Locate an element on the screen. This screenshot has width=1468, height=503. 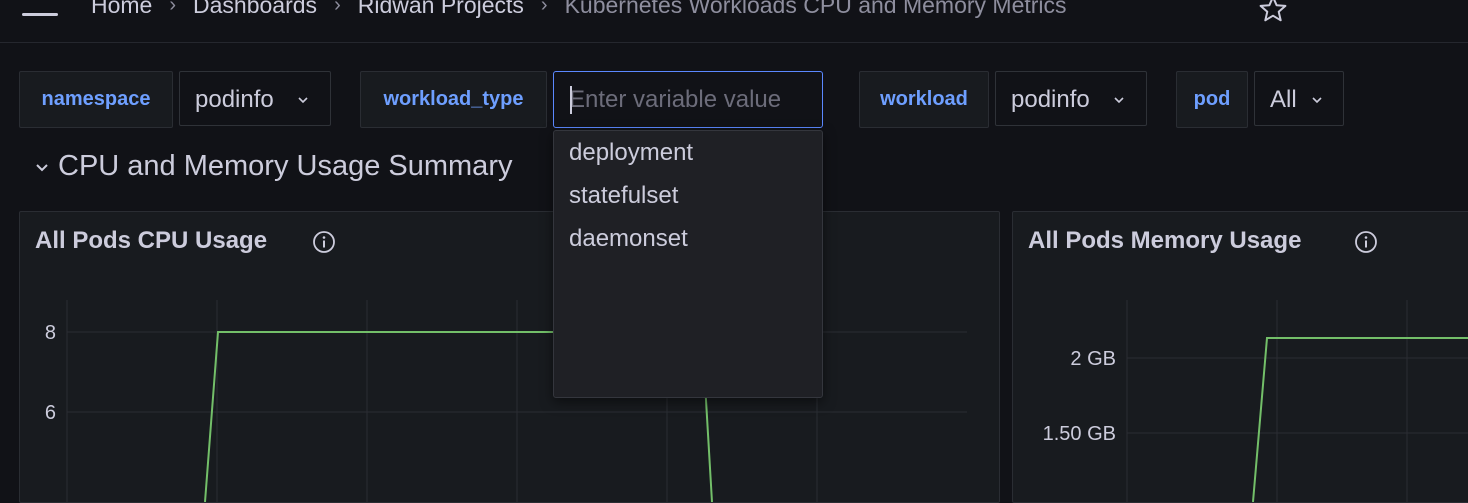
y-tick-label: 2 GB is located at coordinates (1093, 359).